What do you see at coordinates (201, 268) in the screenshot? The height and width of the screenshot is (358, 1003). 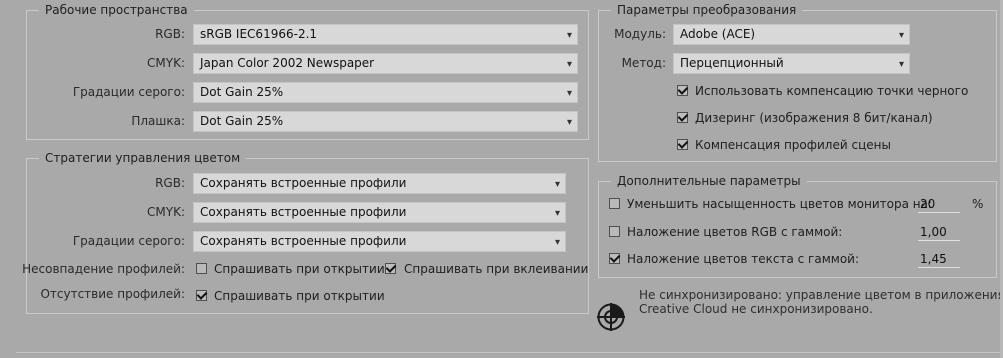 I see `mismatch-ask-open-checkbox` at bounding box center [201, 268].